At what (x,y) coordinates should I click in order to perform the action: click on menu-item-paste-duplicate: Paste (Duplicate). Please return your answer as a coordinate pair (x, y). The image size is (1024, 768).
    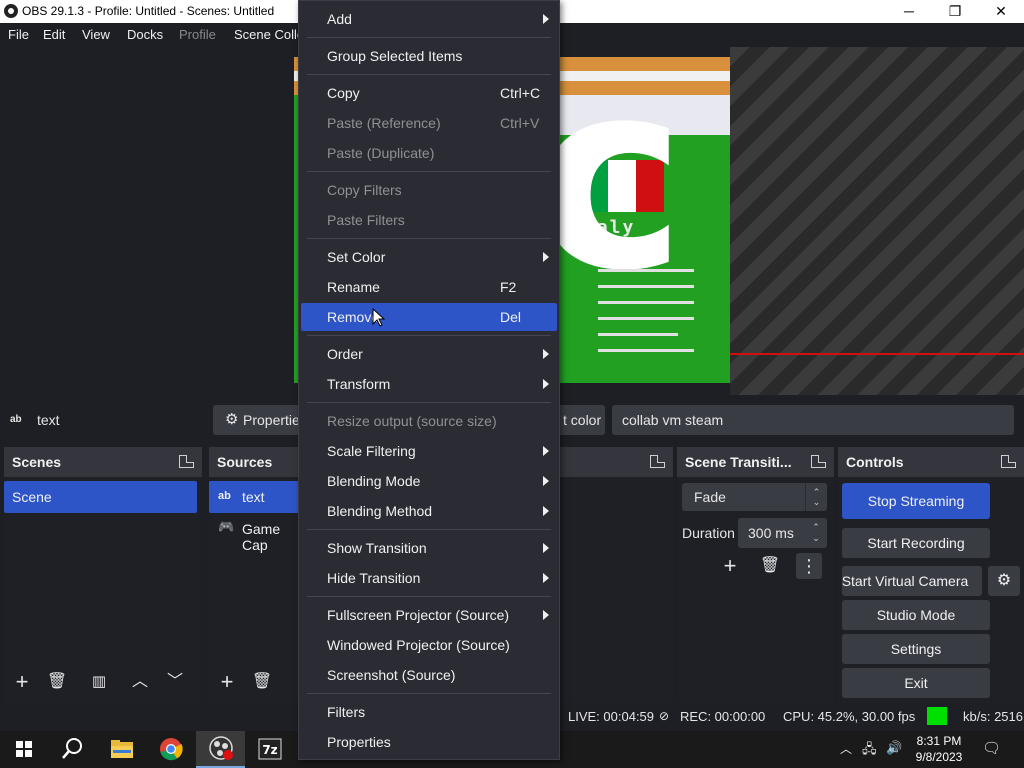
    Looking at the image, I should click on (429, 153).